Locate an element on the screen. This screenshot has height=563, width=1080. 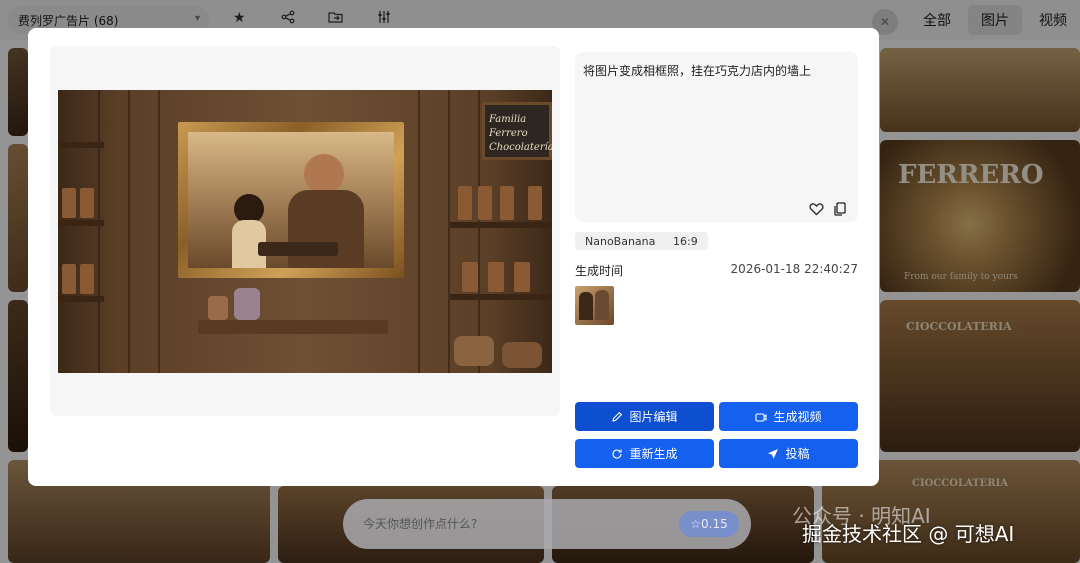
prompt-text: 将图片变成相框照，挂在巧克力店内的墙上 is located at coordinates (697, 71).